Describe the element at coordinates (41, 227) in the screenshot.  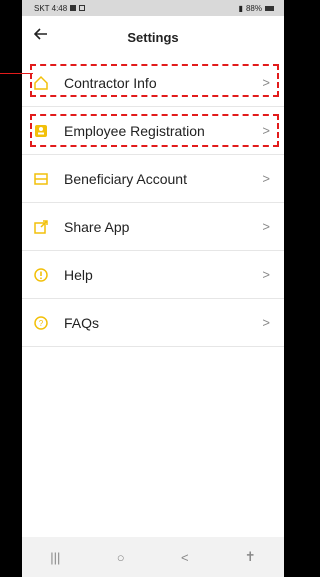
I see `share-icon` at that location.